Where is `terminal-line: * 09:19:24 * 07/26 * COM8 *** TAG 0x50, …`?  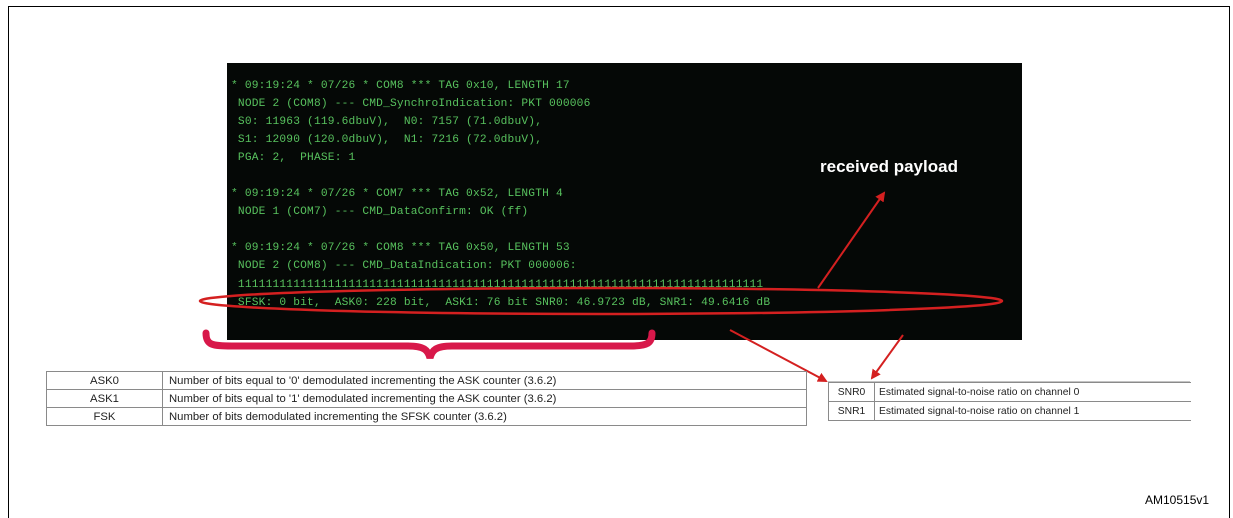 terminal-line: * 09:19:24 * 07/26 * COM8 *** TAG 0x50, … is located at coordinates (400, 248).